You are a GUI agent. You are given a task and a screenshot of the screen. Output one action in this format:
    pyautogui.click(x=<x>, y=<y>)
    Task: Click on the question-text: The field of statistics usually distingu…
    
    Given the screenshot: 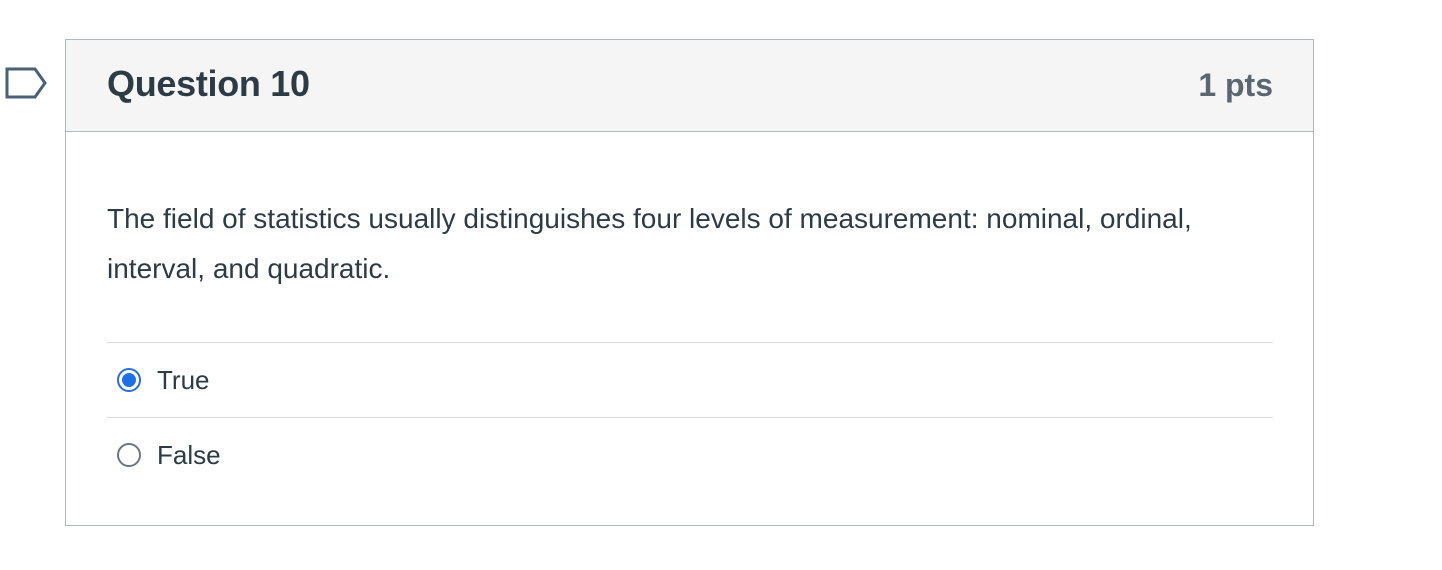 What is the action you would take?
    pyautogui.click(x=649, y=243)
    